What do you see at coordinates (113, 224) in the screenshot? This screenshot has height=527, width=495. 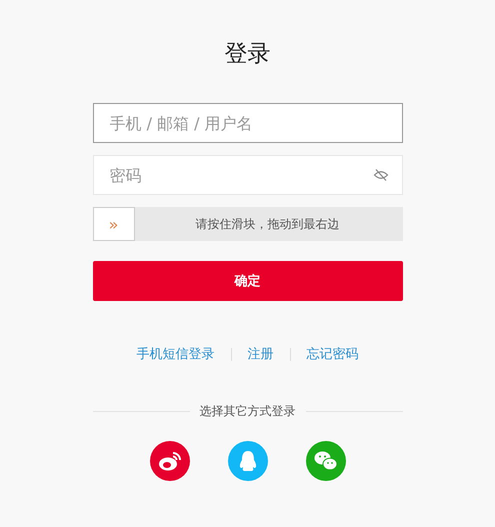 I see `slider-handle: »` at bounding box center [113, 224].